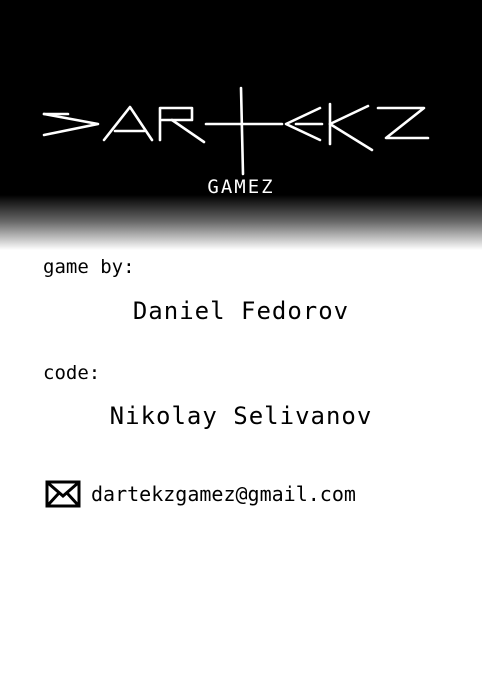  Describe the element at coordinates (89, 267) in the screenshot. I see `credit-role-game-by: game by:` at that location.